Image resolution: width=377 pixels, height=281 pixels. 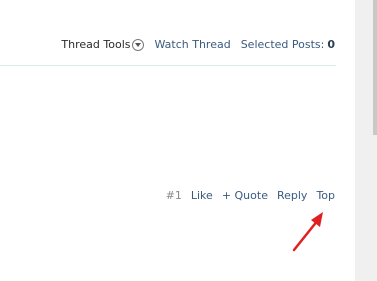 I want to click on like-button: Like, so click(x=202, y=195).